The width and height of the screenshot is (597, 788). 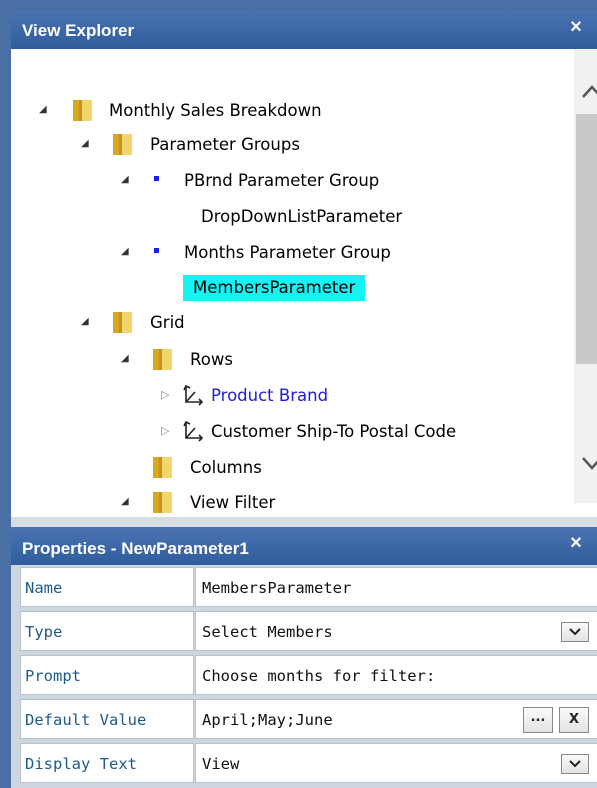 What do you see at coordinates (334, 431) in the screenshot?
I see `tree-label-customer-postal: Customer Ship-To Postal Code` at bounding box center [334, 431].